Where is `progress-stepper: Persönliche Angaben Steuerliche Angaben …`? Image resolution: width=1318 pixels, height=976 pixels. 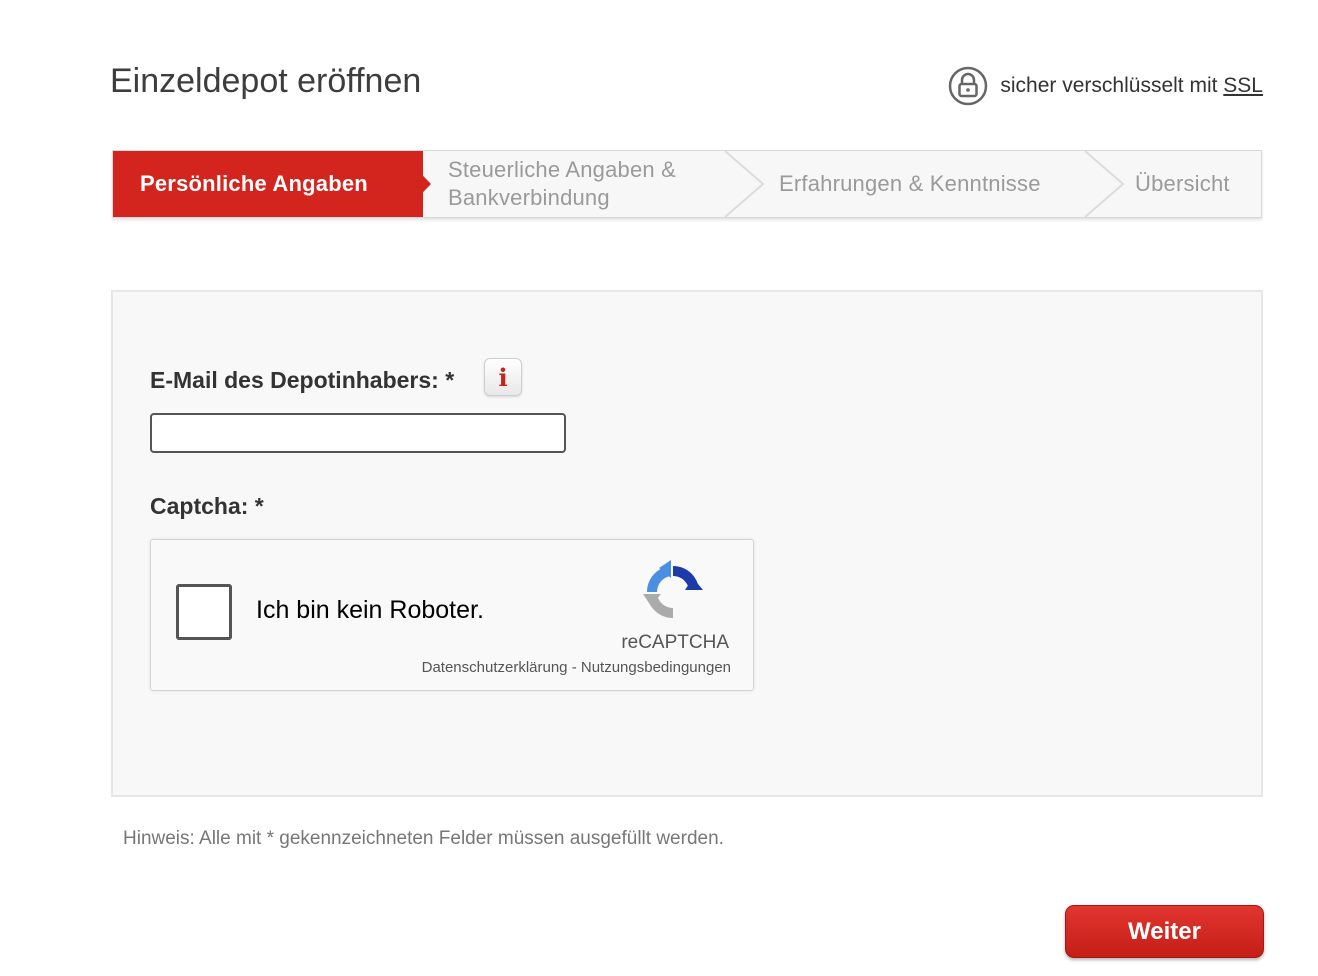 progress-stepper: Persönliche Angaben Steuerliche Angaben … is located at coordinates (687, 184).